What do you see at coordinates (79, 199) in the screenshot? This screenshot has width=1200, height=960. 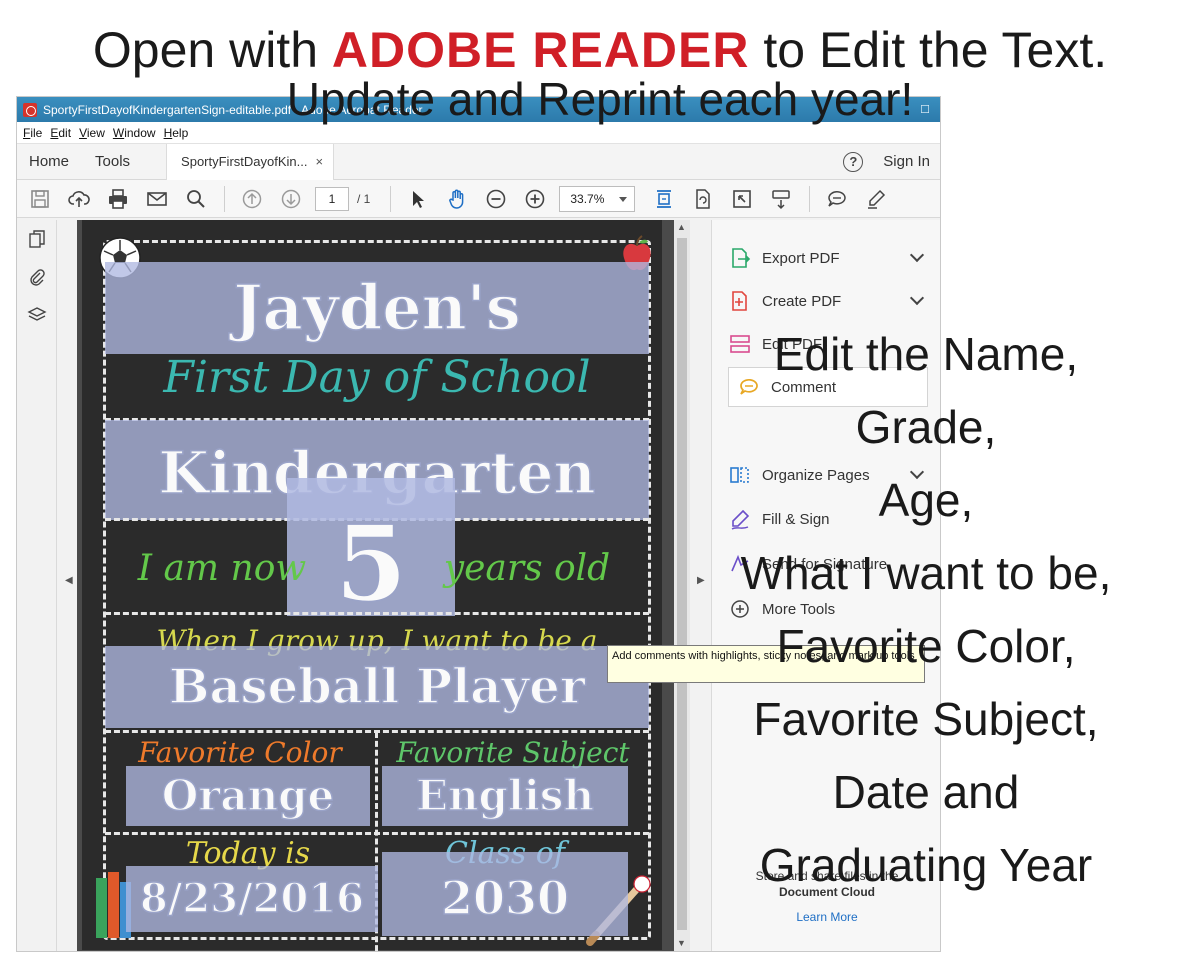 I see `cloud-upload-icon` at bounding box center [79, 199].